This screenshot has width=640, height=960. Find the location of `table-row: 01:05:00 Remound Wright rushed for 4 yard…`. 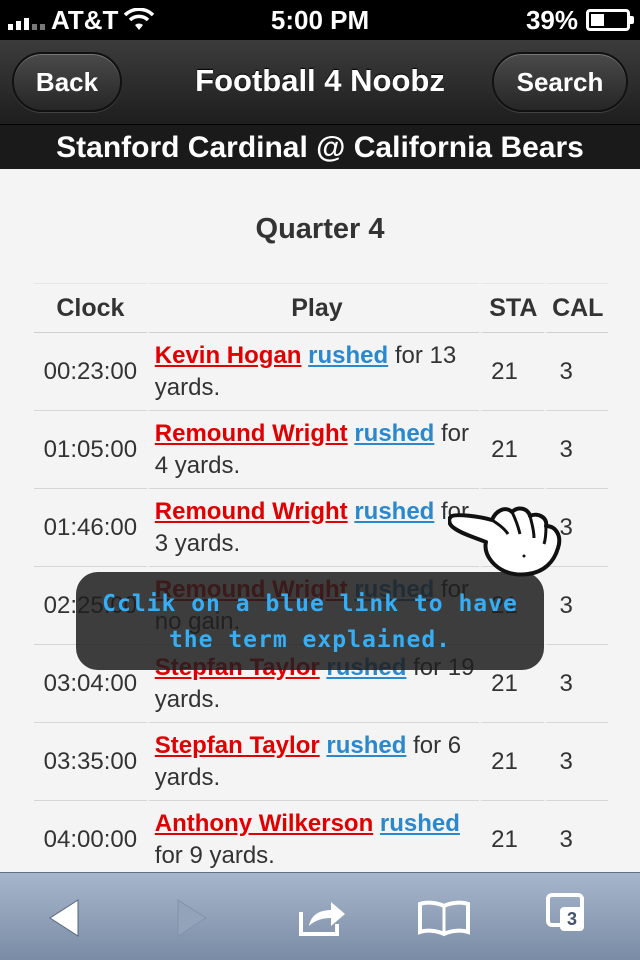

table-row: 01:05:00 Remound Wright rushed for 4 yard… is located at coordinates (321, 450).